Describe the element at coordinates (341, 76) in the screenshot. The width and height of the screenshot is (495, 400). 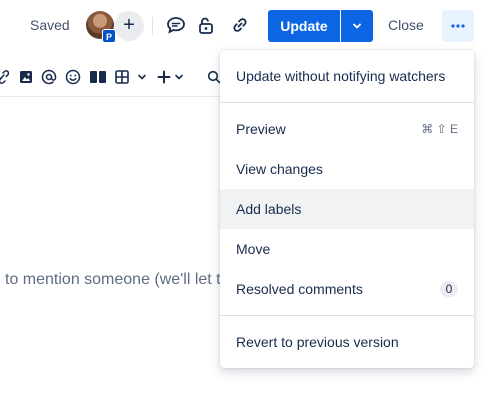
I see `menu-item-label: Update without notifying watchers` at that location.